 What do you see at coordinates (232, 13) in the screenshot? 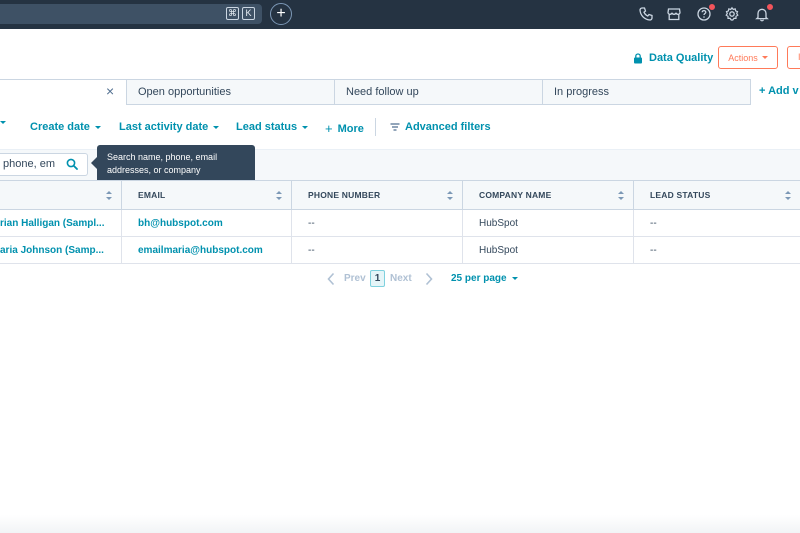
I see `command-key: ⌘` at bounding box center [232, 13].